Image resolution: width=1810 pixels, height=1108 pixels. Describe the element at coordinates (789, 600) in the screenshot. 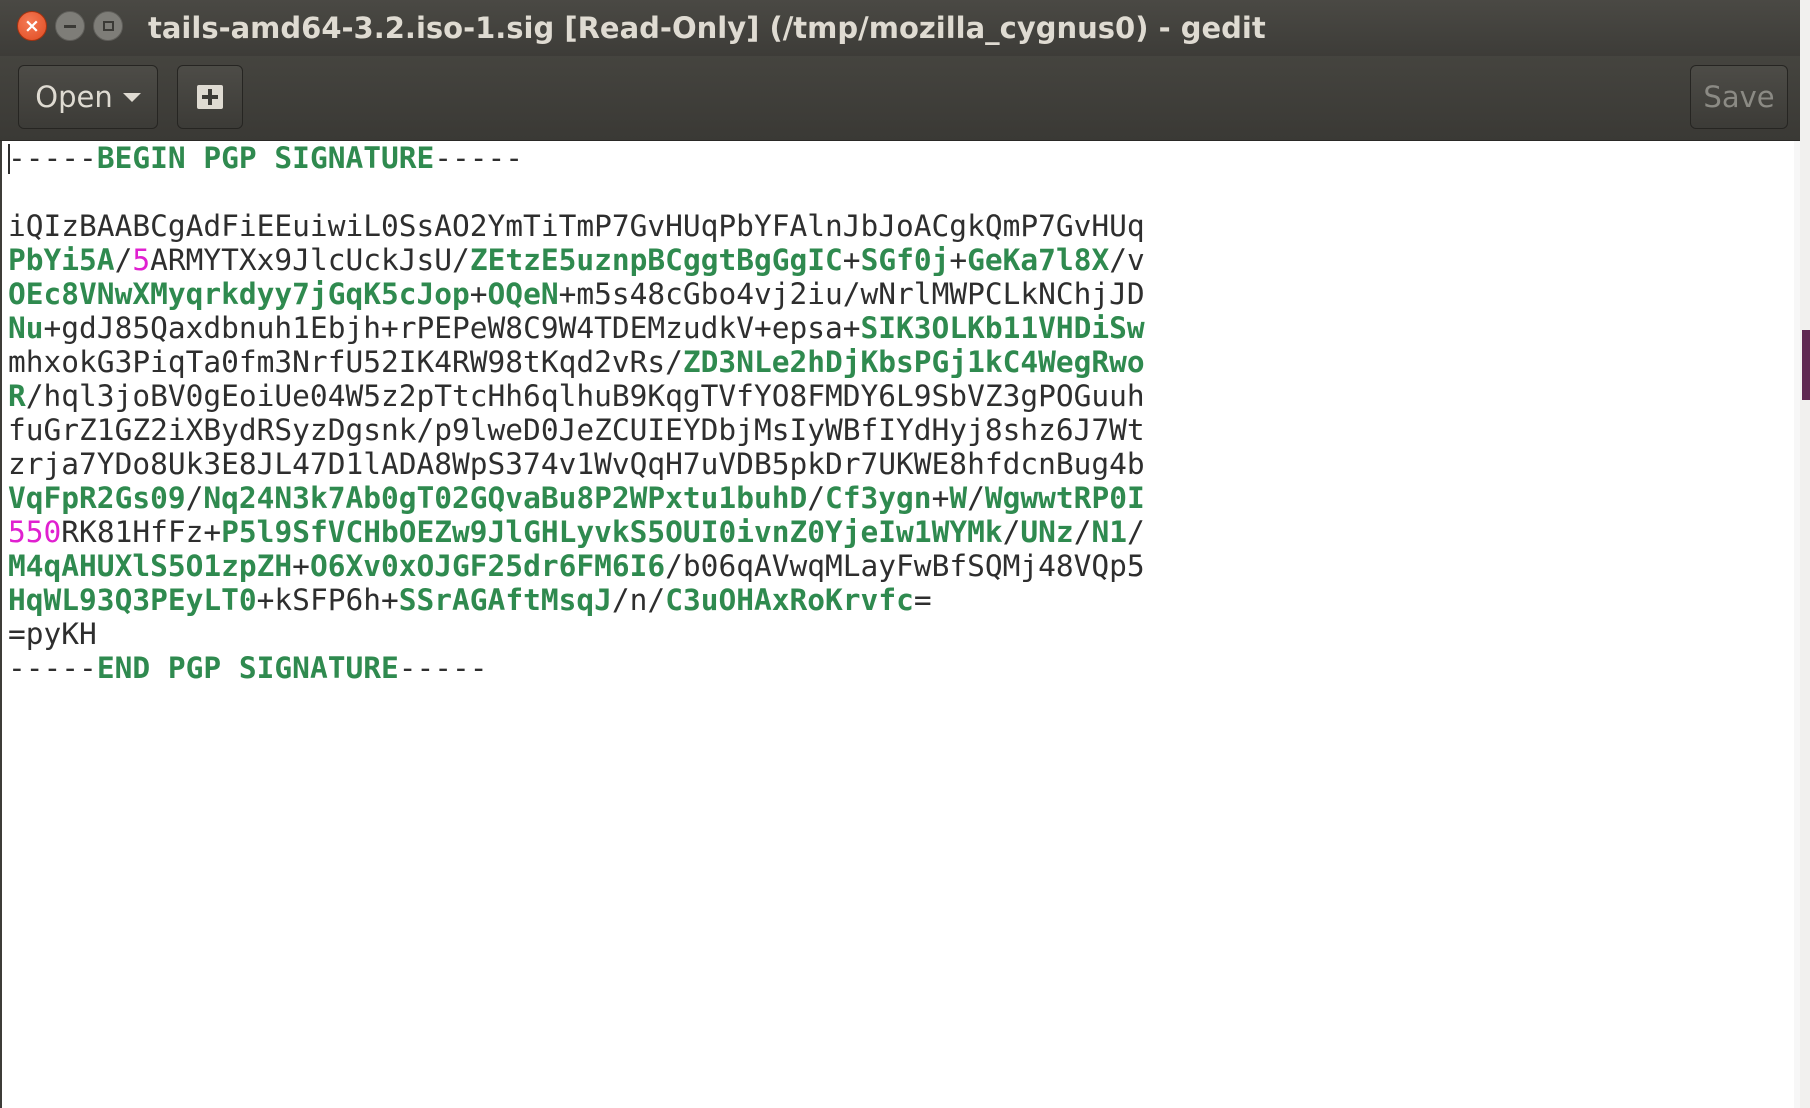

I see `text-segment: C3uOHAxRoKrvfc` at that location.